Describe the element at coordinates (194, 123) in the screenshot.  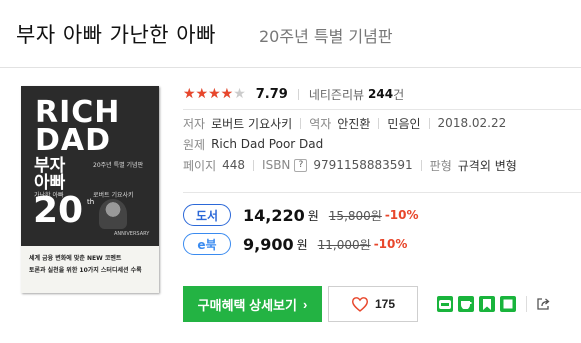
I see `author-label: 저자` at that location.